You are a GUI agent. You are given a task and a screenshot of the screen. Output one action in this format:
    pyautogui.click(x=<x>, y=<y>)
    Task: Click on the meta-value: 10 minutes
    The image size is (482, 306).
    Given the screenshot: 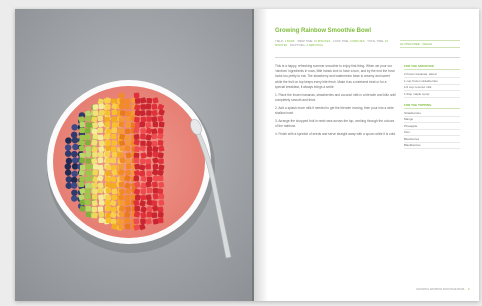 What is the action you would take?
    pyautogui.click(x=322, y=41)
    